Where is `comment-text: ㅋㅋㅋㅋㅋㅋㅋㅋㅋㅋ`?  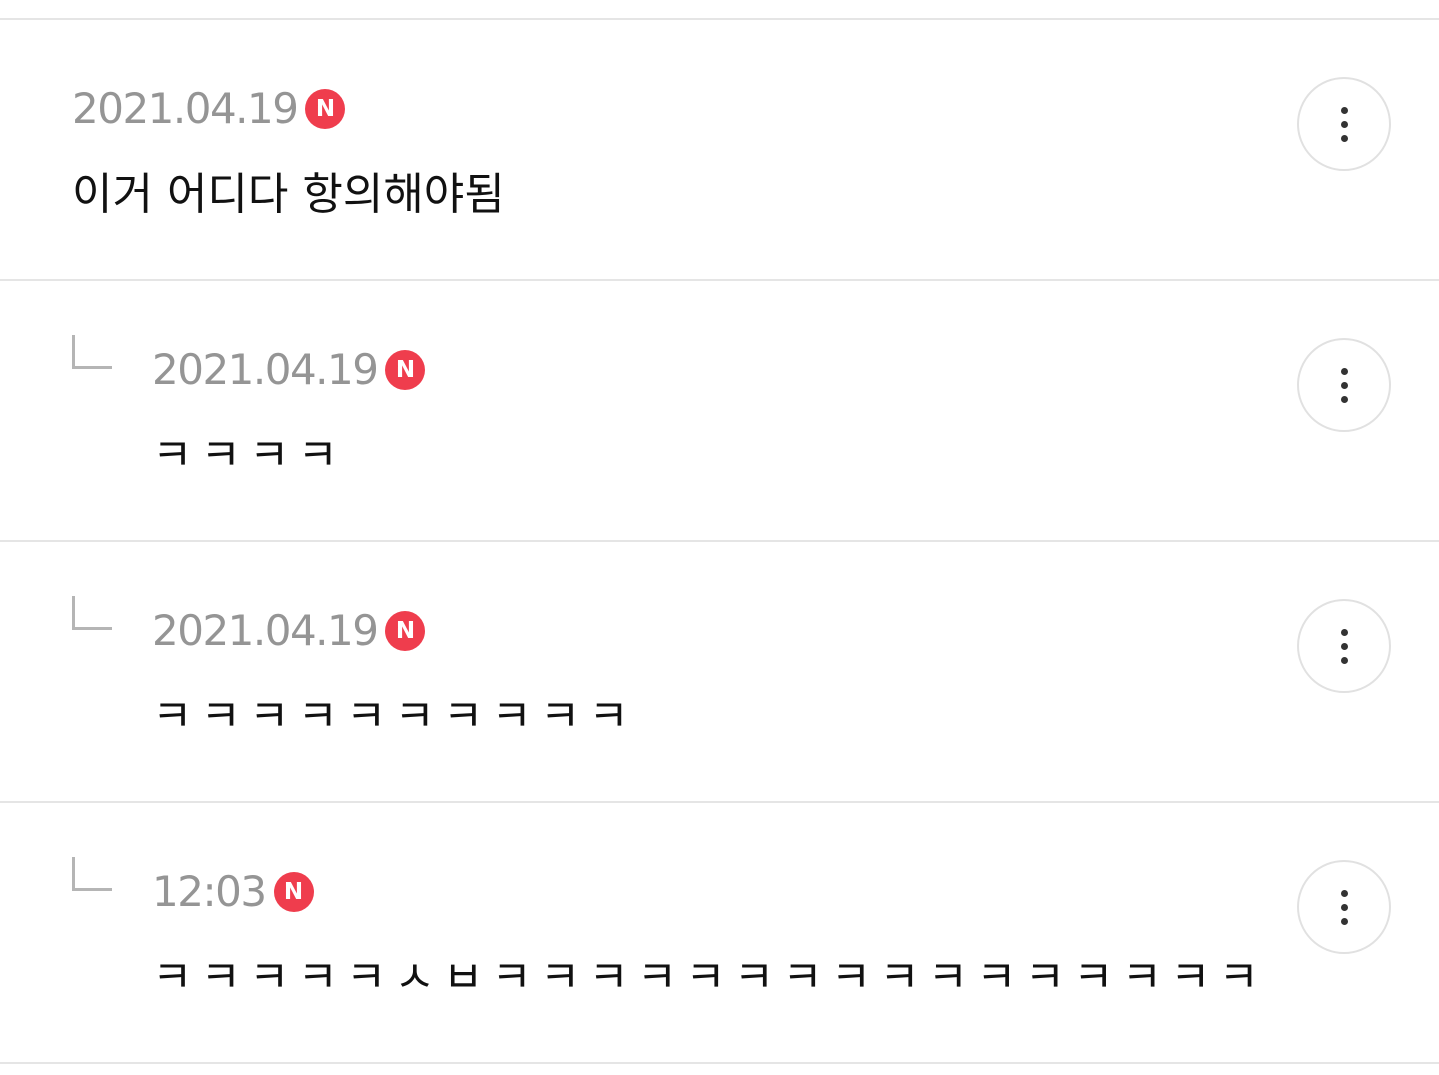
comment-text: ㅋㅋㅋㅋㅋㅋㅋㅋㅋㅋ is located at coordinates (394, 716).